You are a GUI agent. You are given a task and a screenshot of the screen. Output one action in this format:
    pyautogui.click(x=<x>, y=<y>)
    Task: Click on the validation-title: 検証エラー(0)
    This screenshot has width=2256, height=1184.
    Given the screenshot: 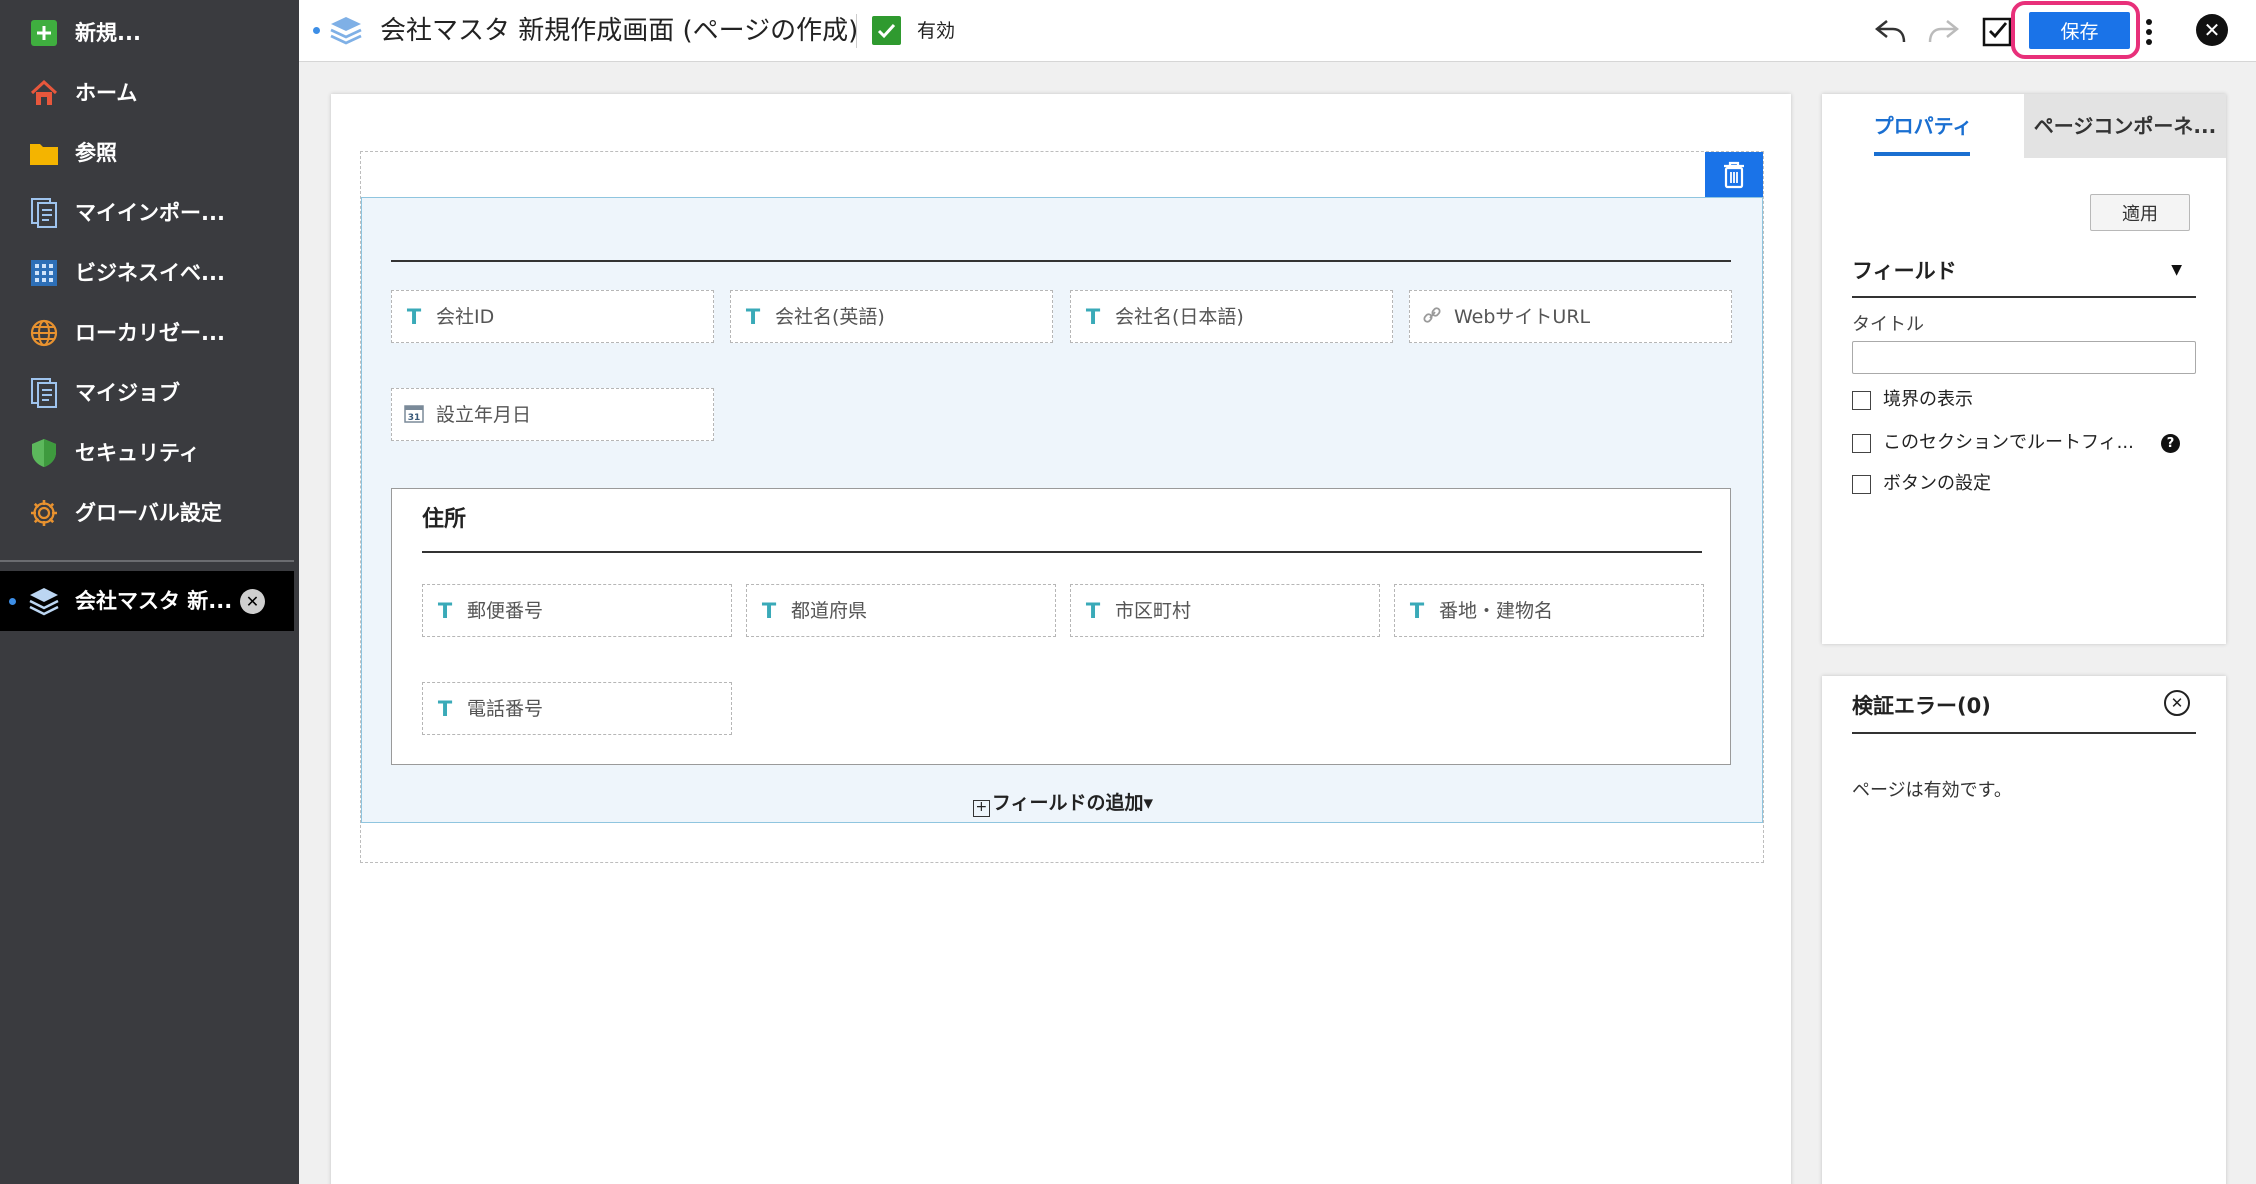 What is the action you would take?
    pyautogui.click(x=1921, y=706)
    